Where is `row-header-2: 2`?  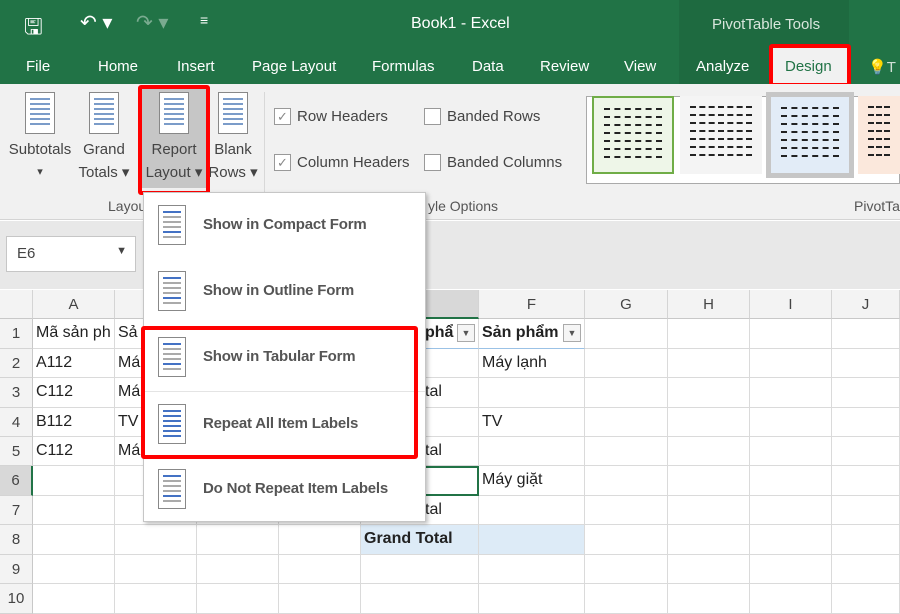
row-header-2: 2 is located at coordinates (16, 363).